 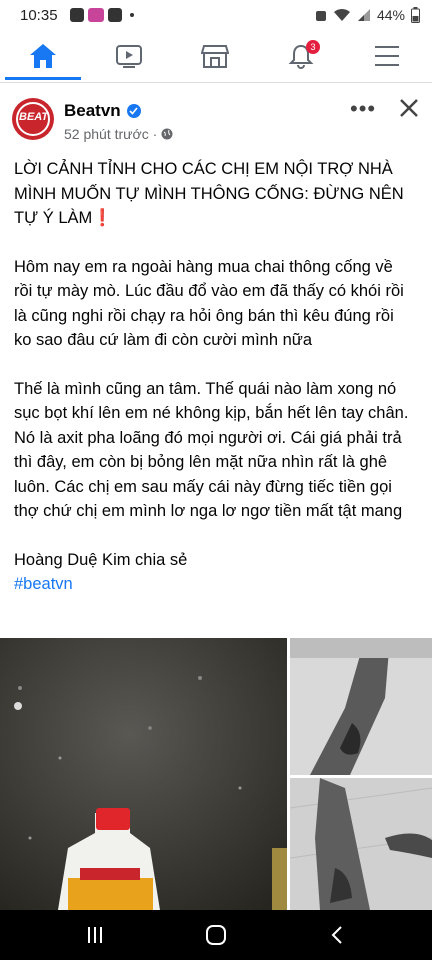 What do you see at coordinates (363, 15) in the screenshot?
I see `signal-icon` at bounding box center [363, 15].